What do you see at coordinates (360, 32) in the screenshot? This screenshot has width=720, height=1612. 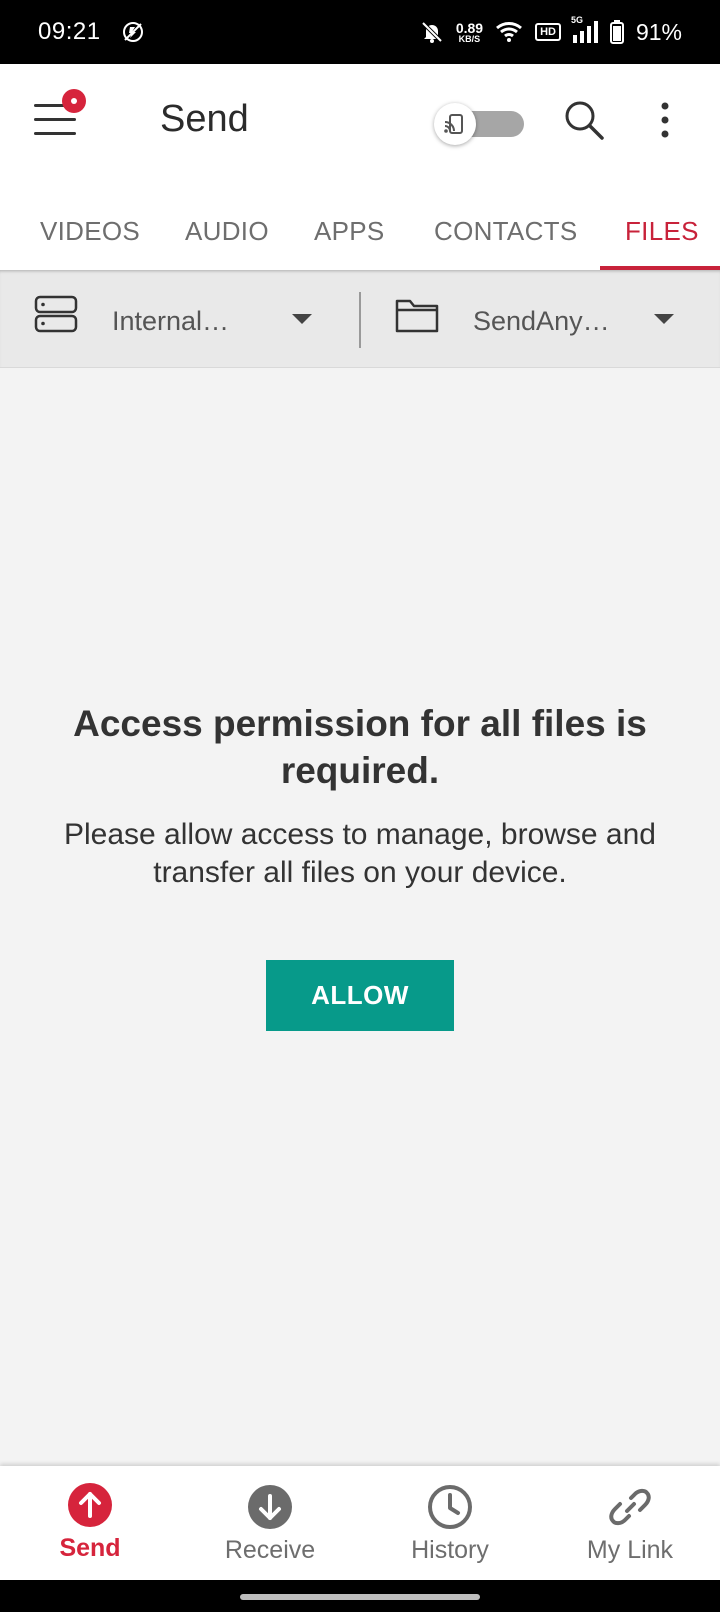 I see `status-bar: 09:21 0.89 KB/S HD 5G 91%` at bounding box center [360, 32].